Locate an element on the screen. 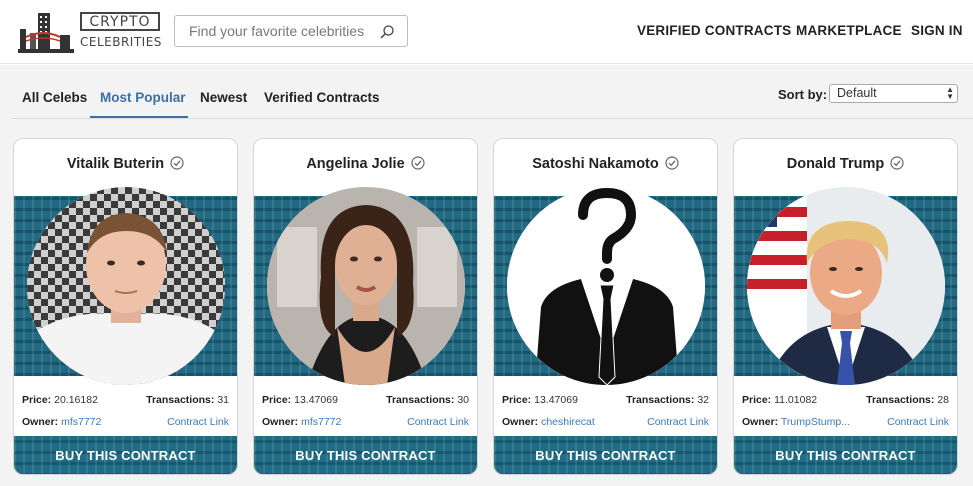  card-title: Vitalik Buterin is located at coordinates (125, 164).